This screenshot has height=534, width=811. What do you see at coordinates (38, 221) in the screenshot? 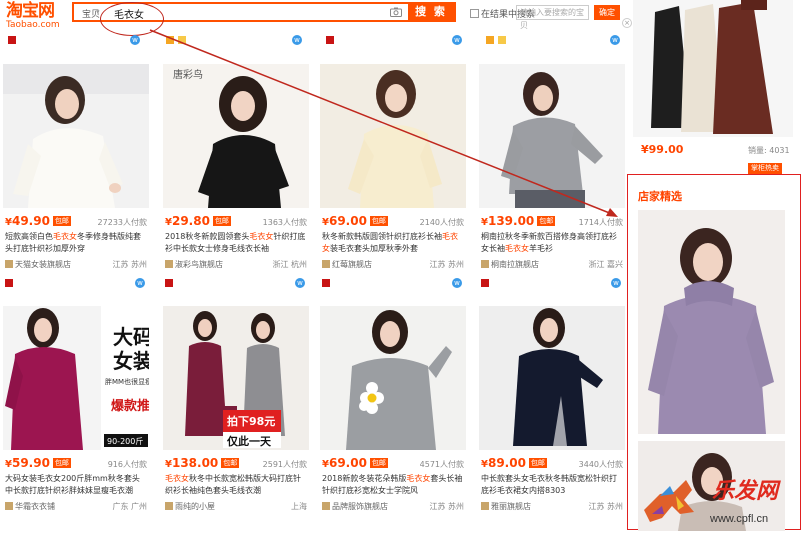
I see `product-price: ¥49.90 包邮` at bounding box center [38, 221].